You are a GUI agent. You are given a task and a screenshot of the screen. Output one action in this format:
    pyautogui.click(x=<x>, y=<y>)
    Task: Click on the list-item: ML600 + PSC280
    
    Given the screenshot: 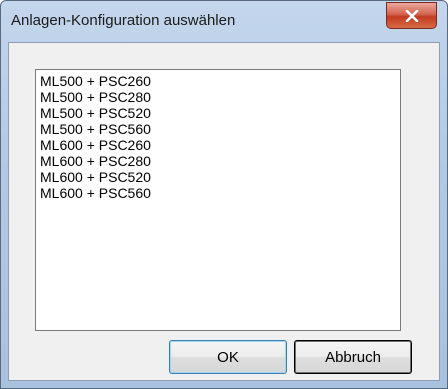 What is the action you would take?
    pyautogui.click(x=220, y=161)
    